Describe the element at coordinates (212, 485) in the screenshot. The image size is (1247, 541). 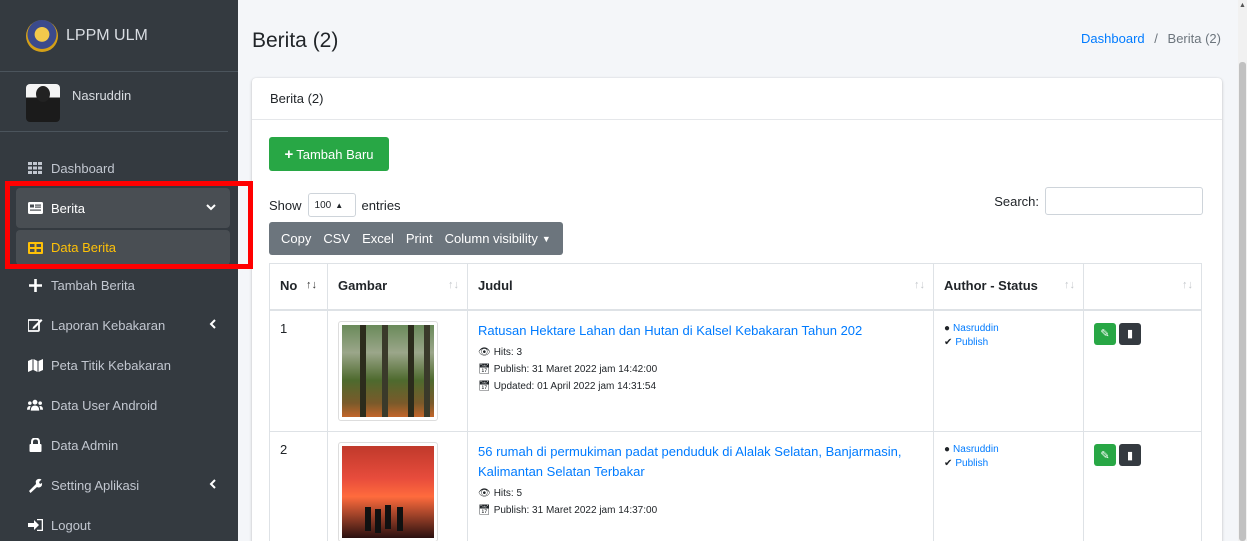
I see `chevron-left-icon` at that location.